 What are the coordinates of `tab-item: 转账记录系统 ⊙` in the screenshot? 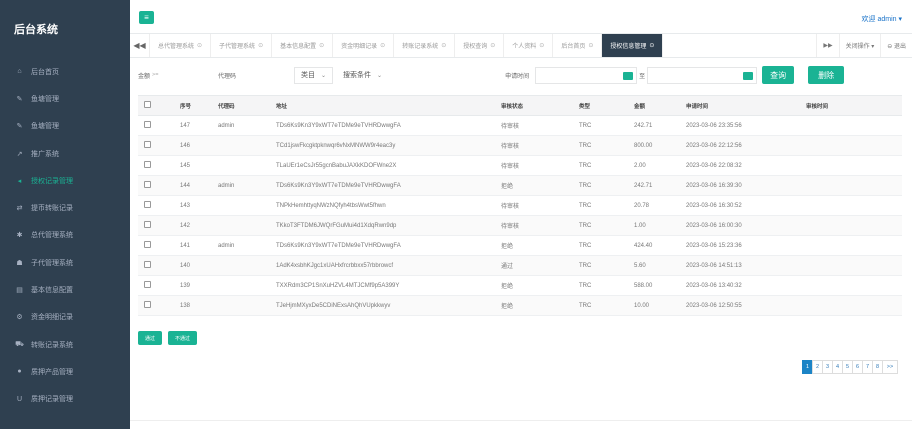 It's located at (425, 45).